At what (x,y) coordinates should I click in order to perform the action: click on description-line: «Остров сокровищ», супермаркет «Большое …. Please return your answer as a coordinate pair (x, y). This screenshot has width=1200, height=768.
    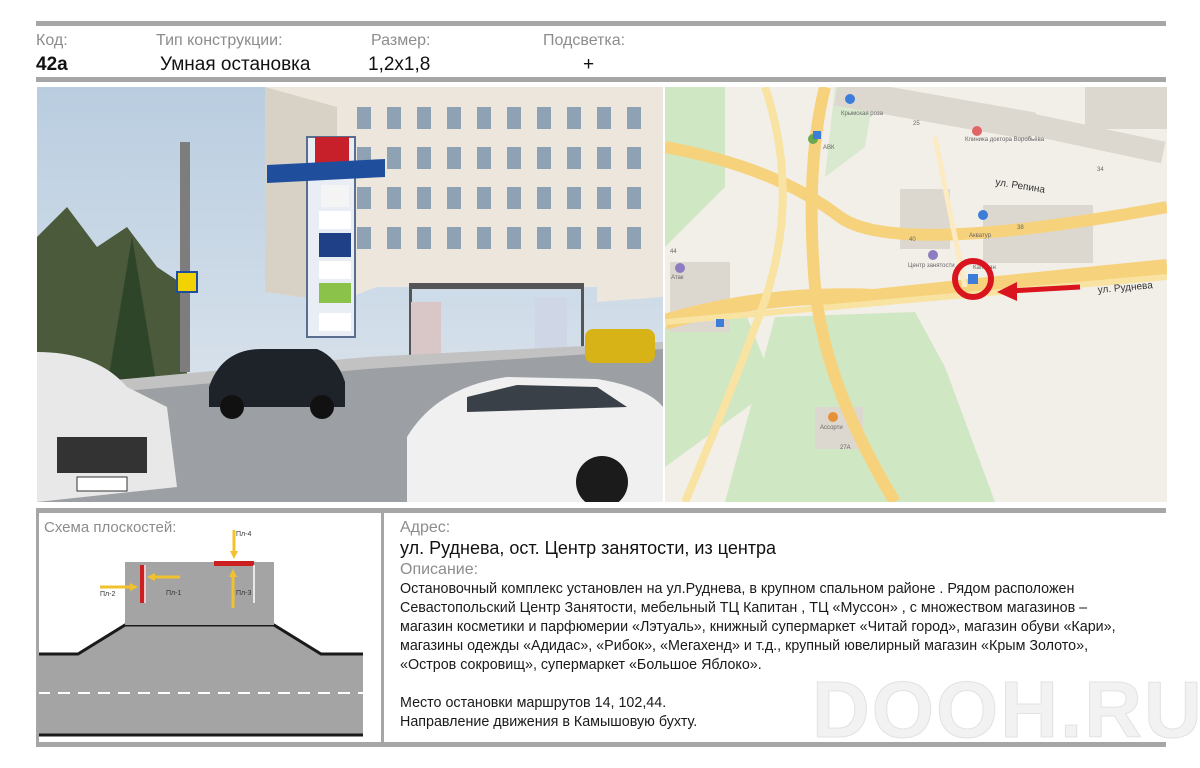
    Looking at the image, I should click on (581, 665).